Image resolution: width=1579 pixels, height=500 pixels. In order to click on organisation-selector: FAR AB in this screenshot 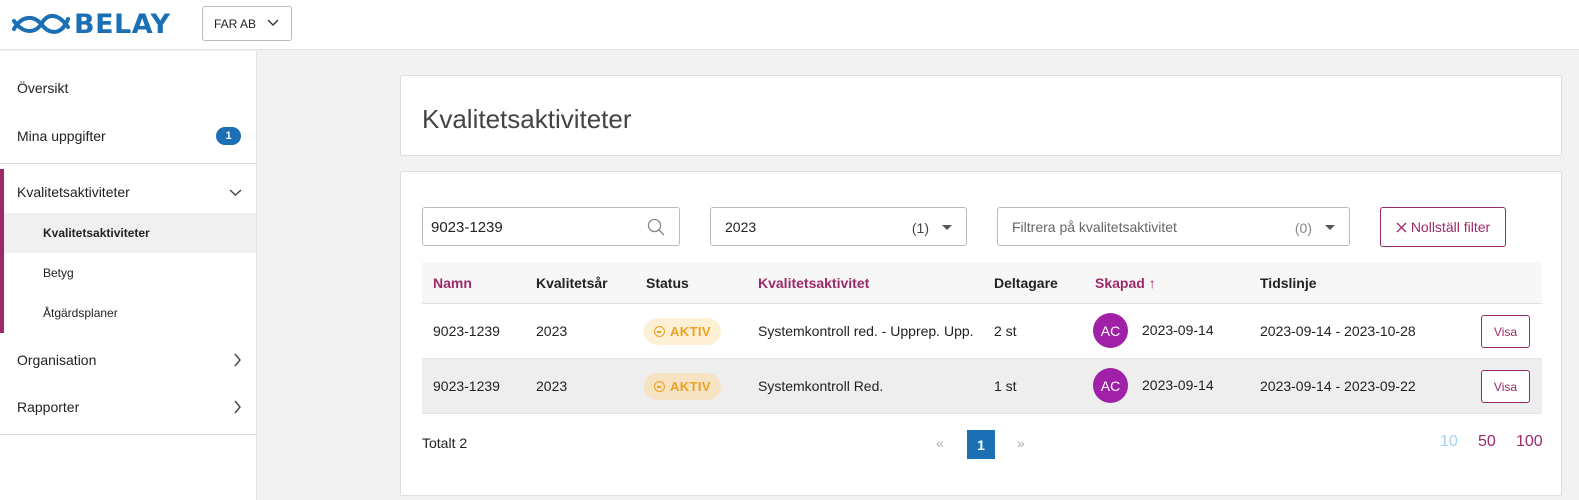, I will do `click(247, 23)`.